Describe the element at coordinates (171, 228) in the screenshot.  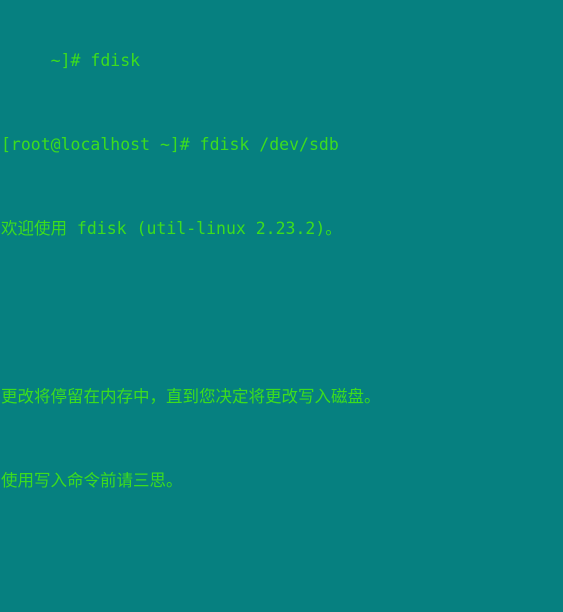
I see `fdisk-welcome-line: 欢迎使用 fdisk (util-linux 2.23.2)。` at that location.